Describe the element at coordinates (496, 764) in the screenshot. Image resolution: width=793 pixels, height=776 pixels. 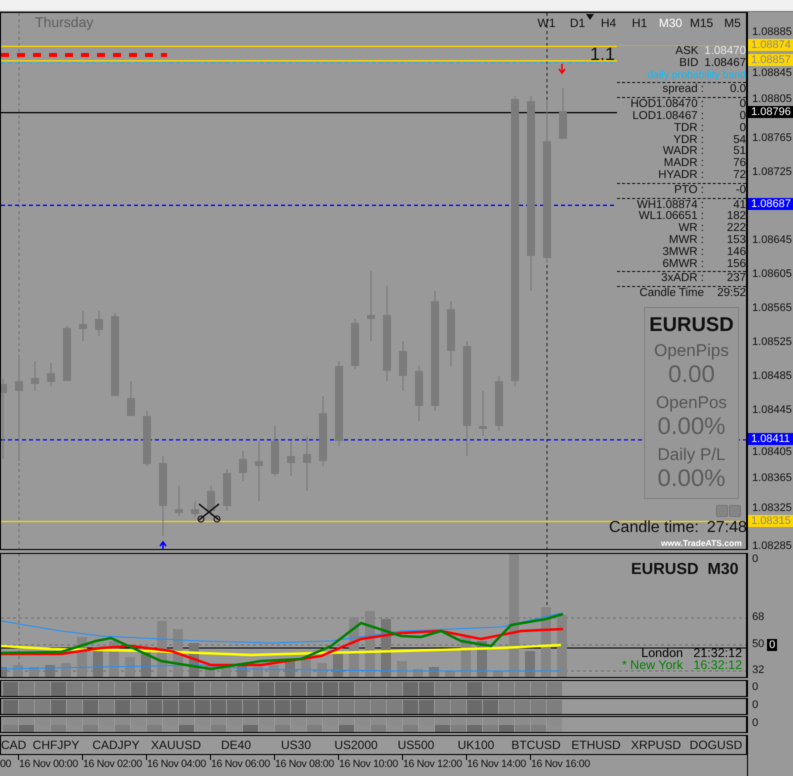
I see `time-axis-label: 16 Nov 14:00` at that location.